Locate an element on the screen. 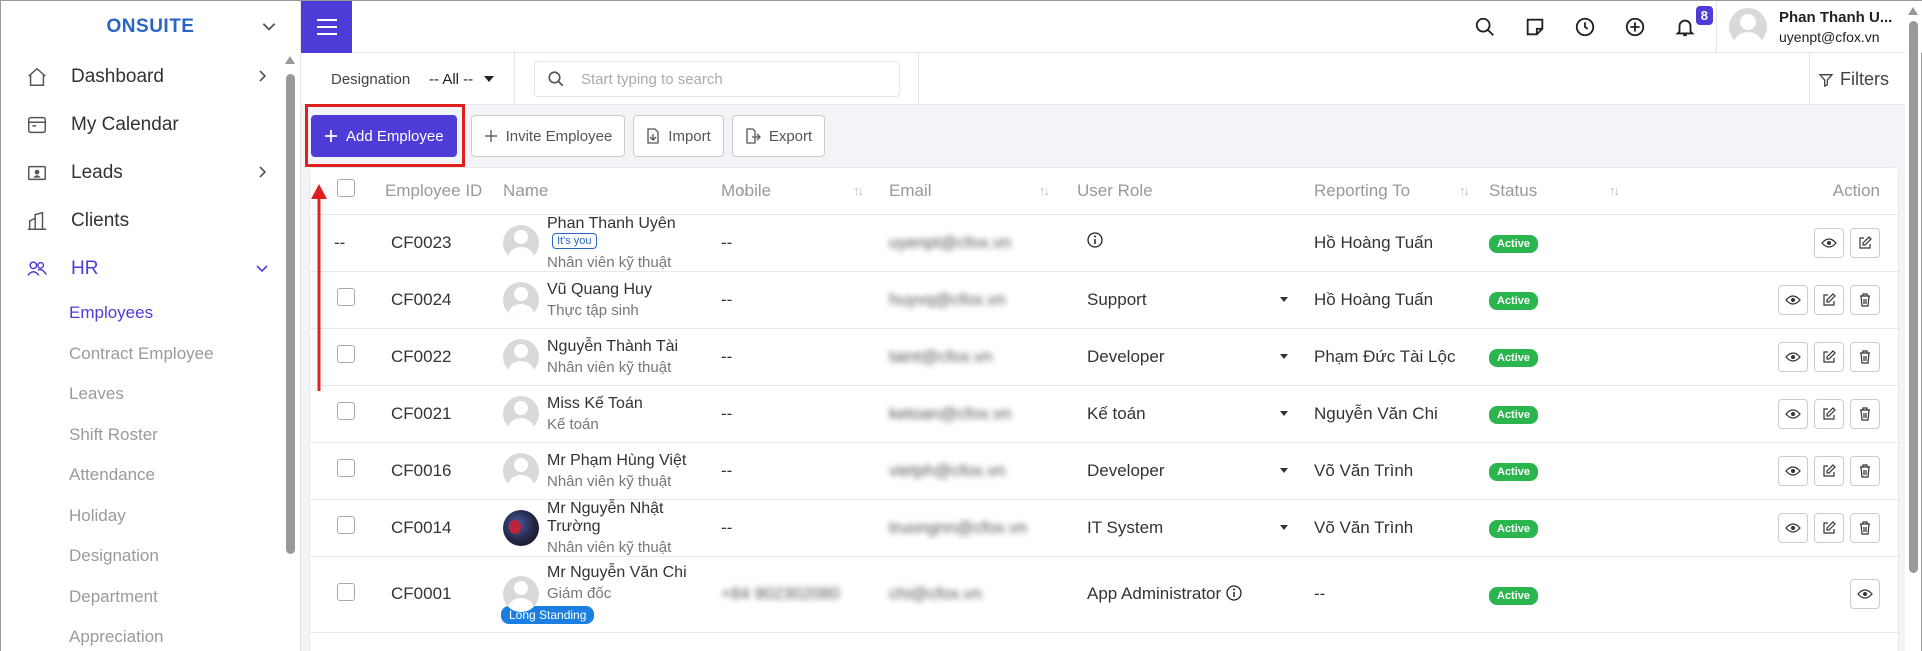 This screenshot has width=1922, height=651. employee-name: Vũ Quang Huy is located at coordinates (599, 290).